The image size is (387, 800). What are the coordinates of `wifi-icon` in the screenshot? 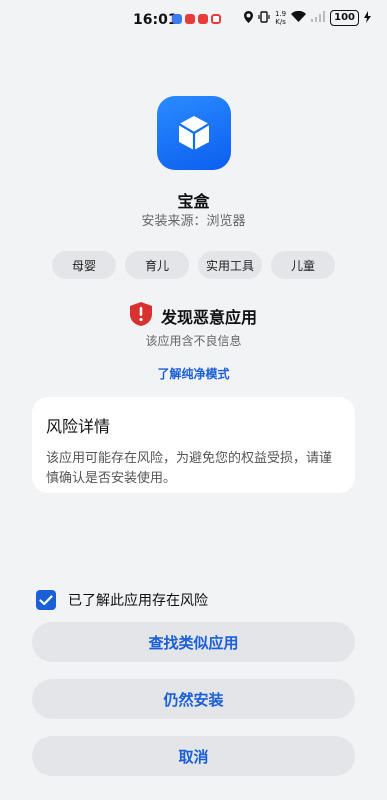 It's located at (299, 17).